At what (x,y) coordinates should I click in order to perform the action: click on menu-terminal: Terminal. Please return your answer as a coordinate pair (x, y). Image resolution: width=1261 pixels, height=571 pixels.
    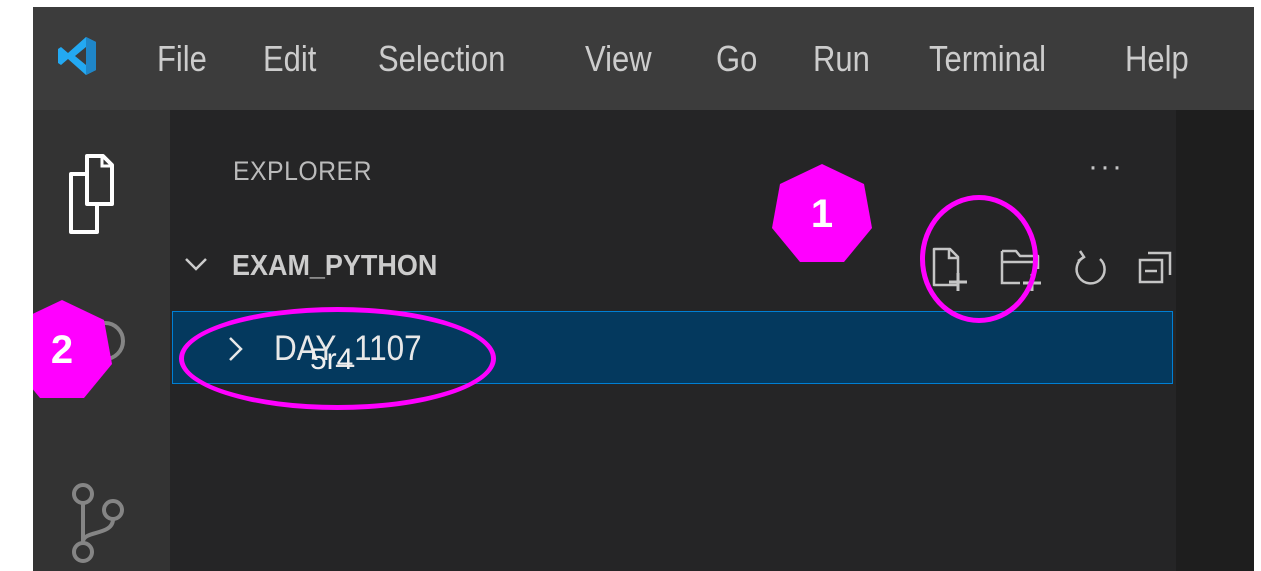
    Looking at the image, I should click on (987, 59).